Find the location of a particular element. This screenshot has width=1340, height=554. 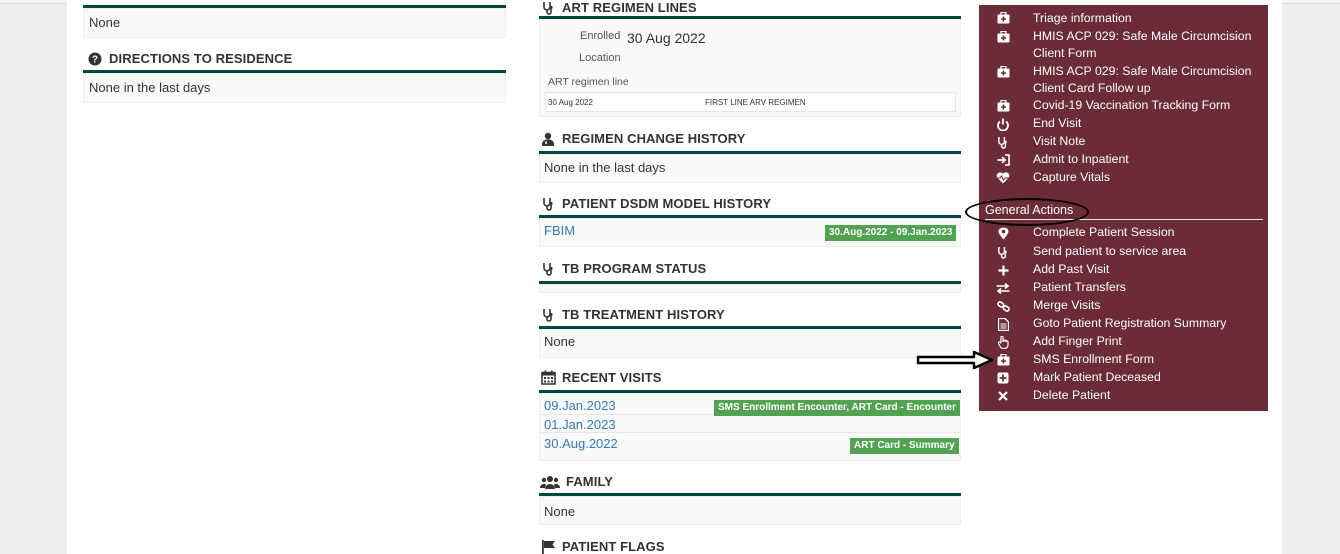

flag-icon is located at coordinates (548, 546).